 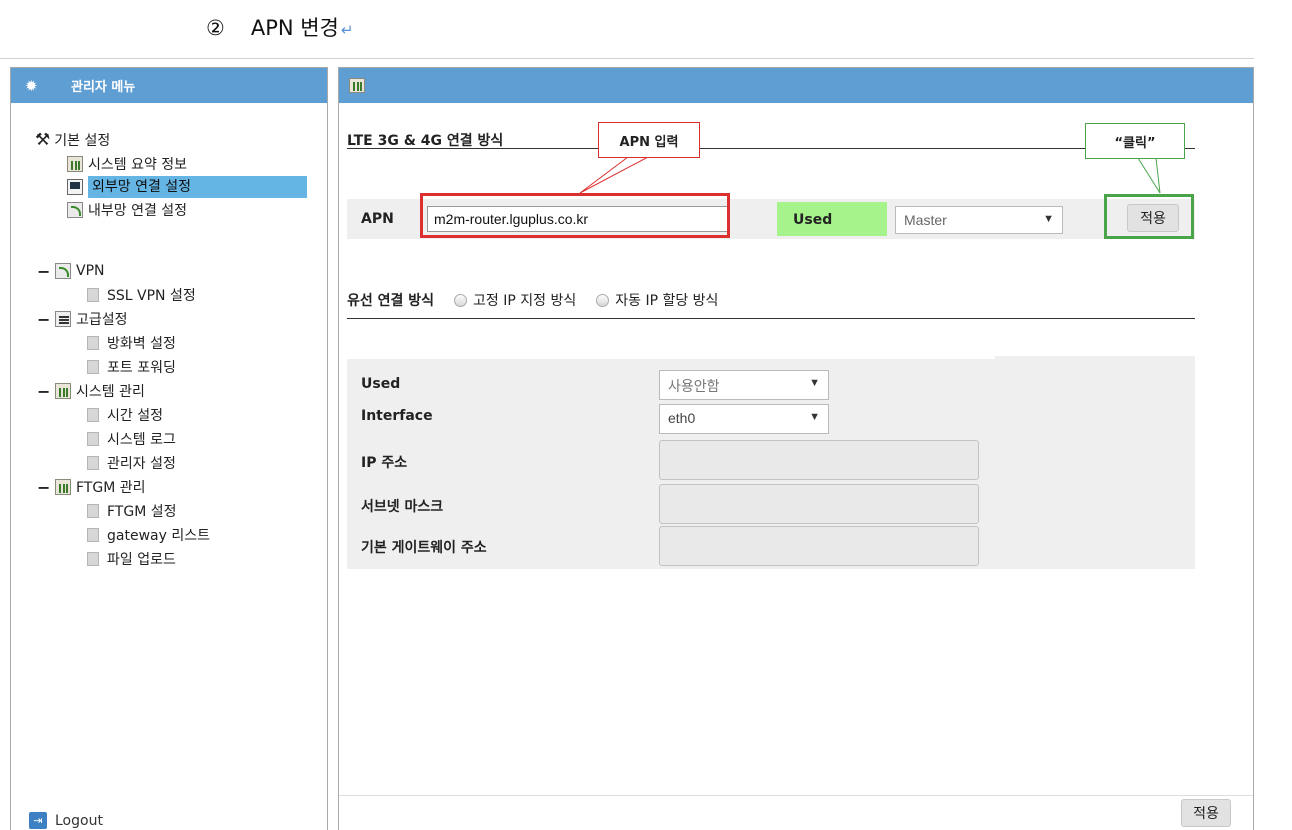 I want to click on interface-select: eth0 ▼, so click(x=744, y=419).